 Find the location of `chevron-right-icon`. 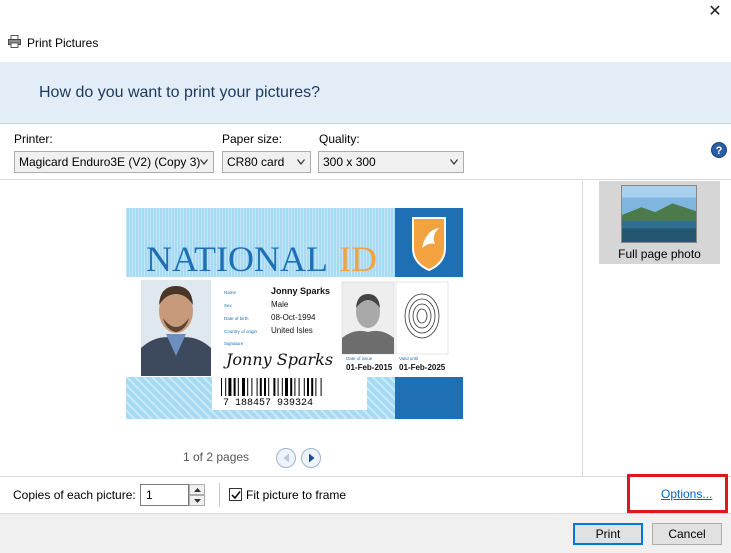

chevron-right-icon is located at coordinates (312, 458).